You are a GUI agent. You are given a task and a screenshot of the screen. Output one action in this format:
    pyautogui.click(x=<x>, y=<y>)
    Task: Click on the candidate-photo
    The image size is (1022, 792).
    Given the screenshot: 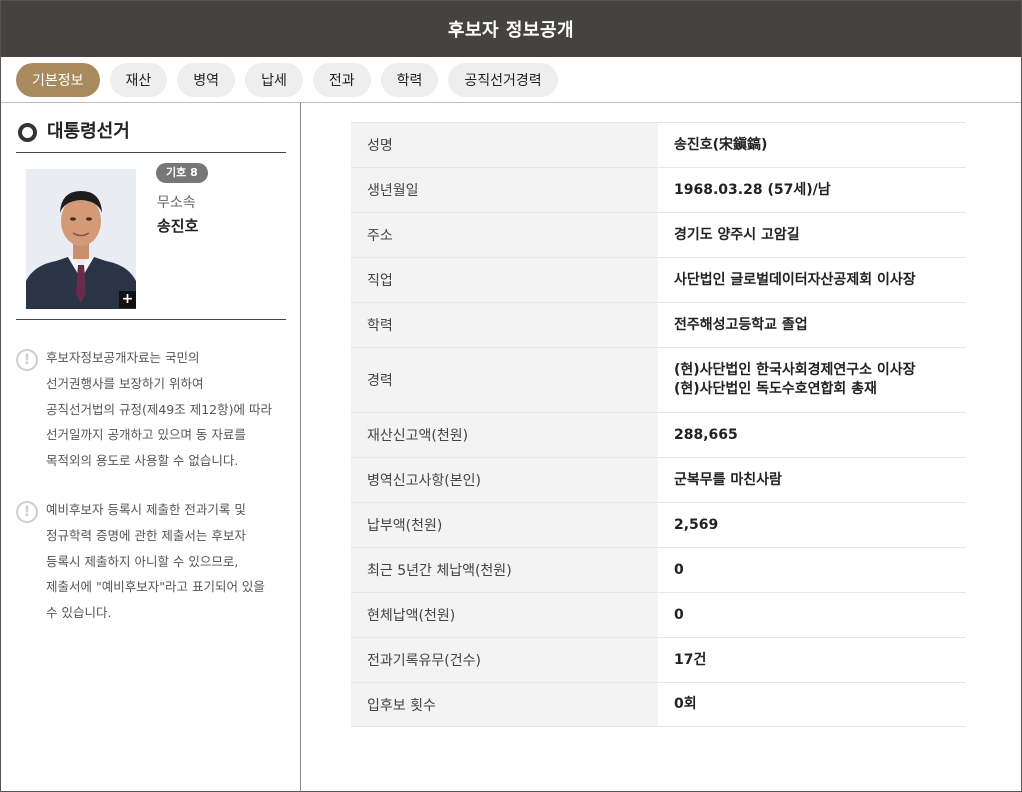 What is the action you would take?
    pyautogui.click(x=81, y=239)
    